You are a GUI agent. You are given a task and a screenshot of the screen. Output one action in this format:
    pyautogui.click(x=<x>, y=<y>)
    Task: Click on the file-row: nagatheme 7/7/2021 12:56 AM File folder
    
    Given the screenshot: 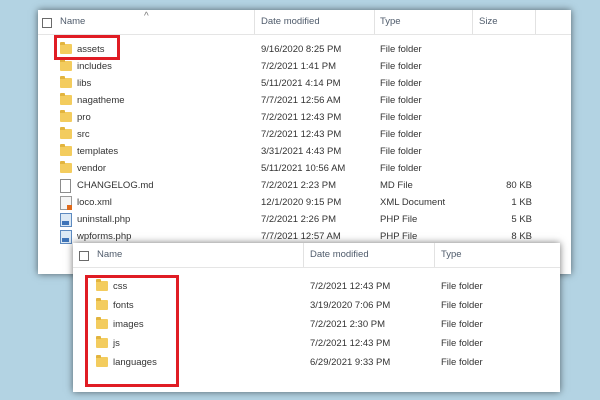 What is the action you would take?
    pyautogui.click(x=304, y=100)
    